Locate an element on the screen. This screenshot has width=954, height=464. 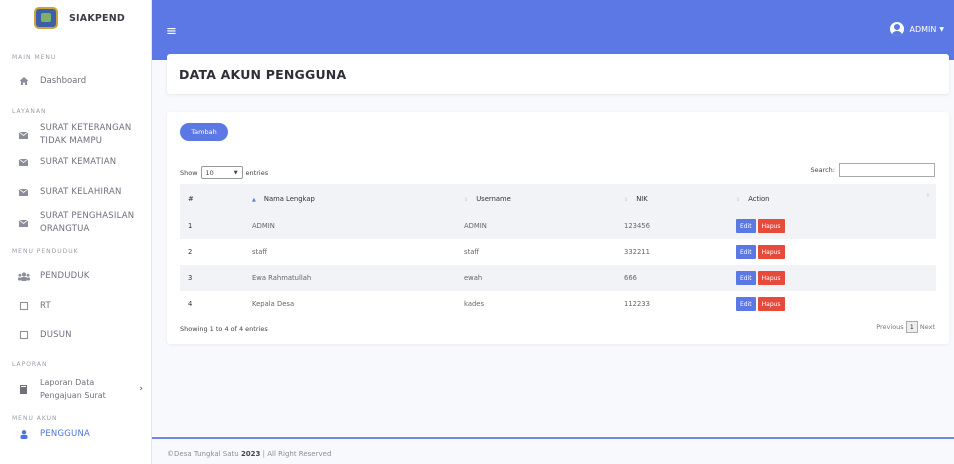
search-label: Search: is located at coordinates (822, 170).